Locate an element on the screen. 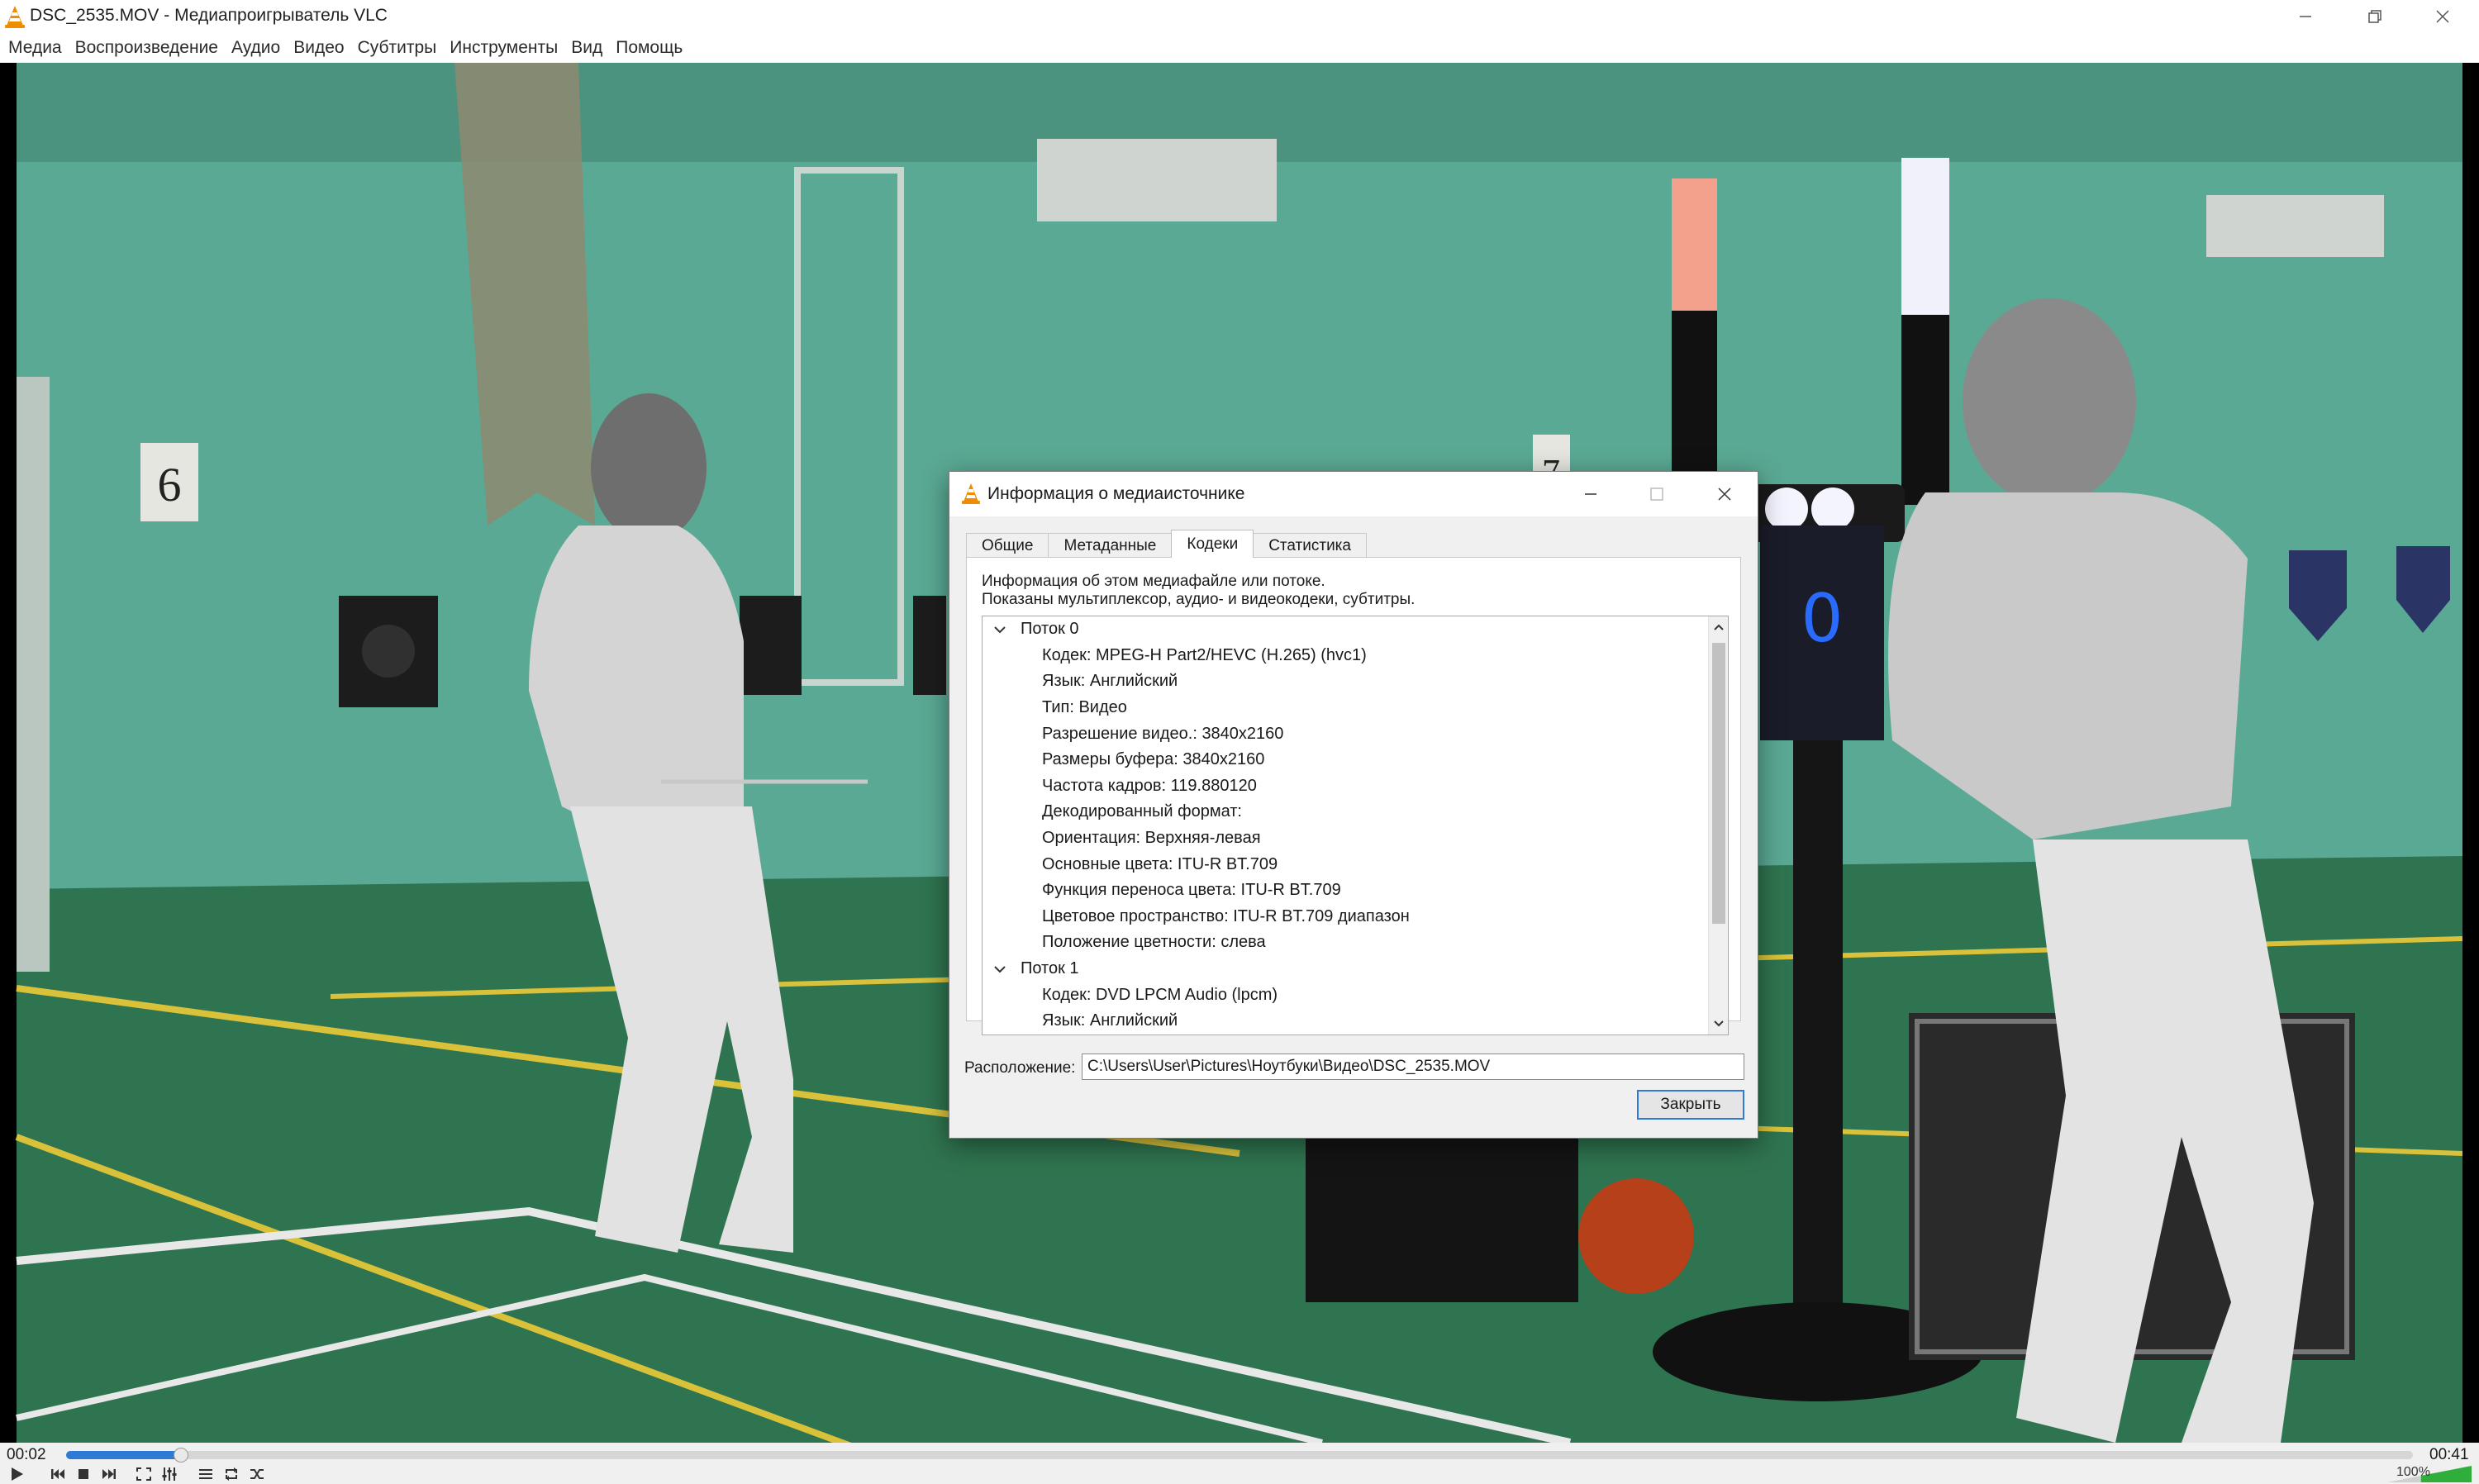 Image resolution: width=2479 pixels, height=1484 pixels. lane-number-left: 6 is located at coordinates (170, 484).